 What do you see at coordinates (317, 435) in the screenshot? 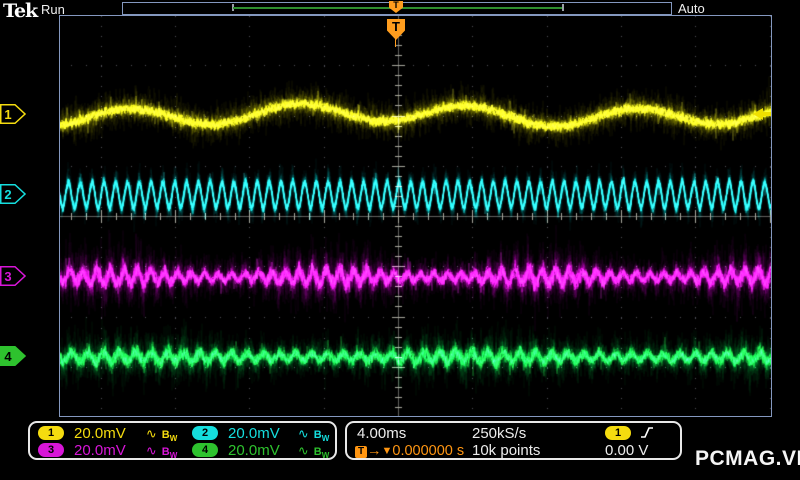
I see `ch2-bw-icon: B` at bounding box center [317, 435].